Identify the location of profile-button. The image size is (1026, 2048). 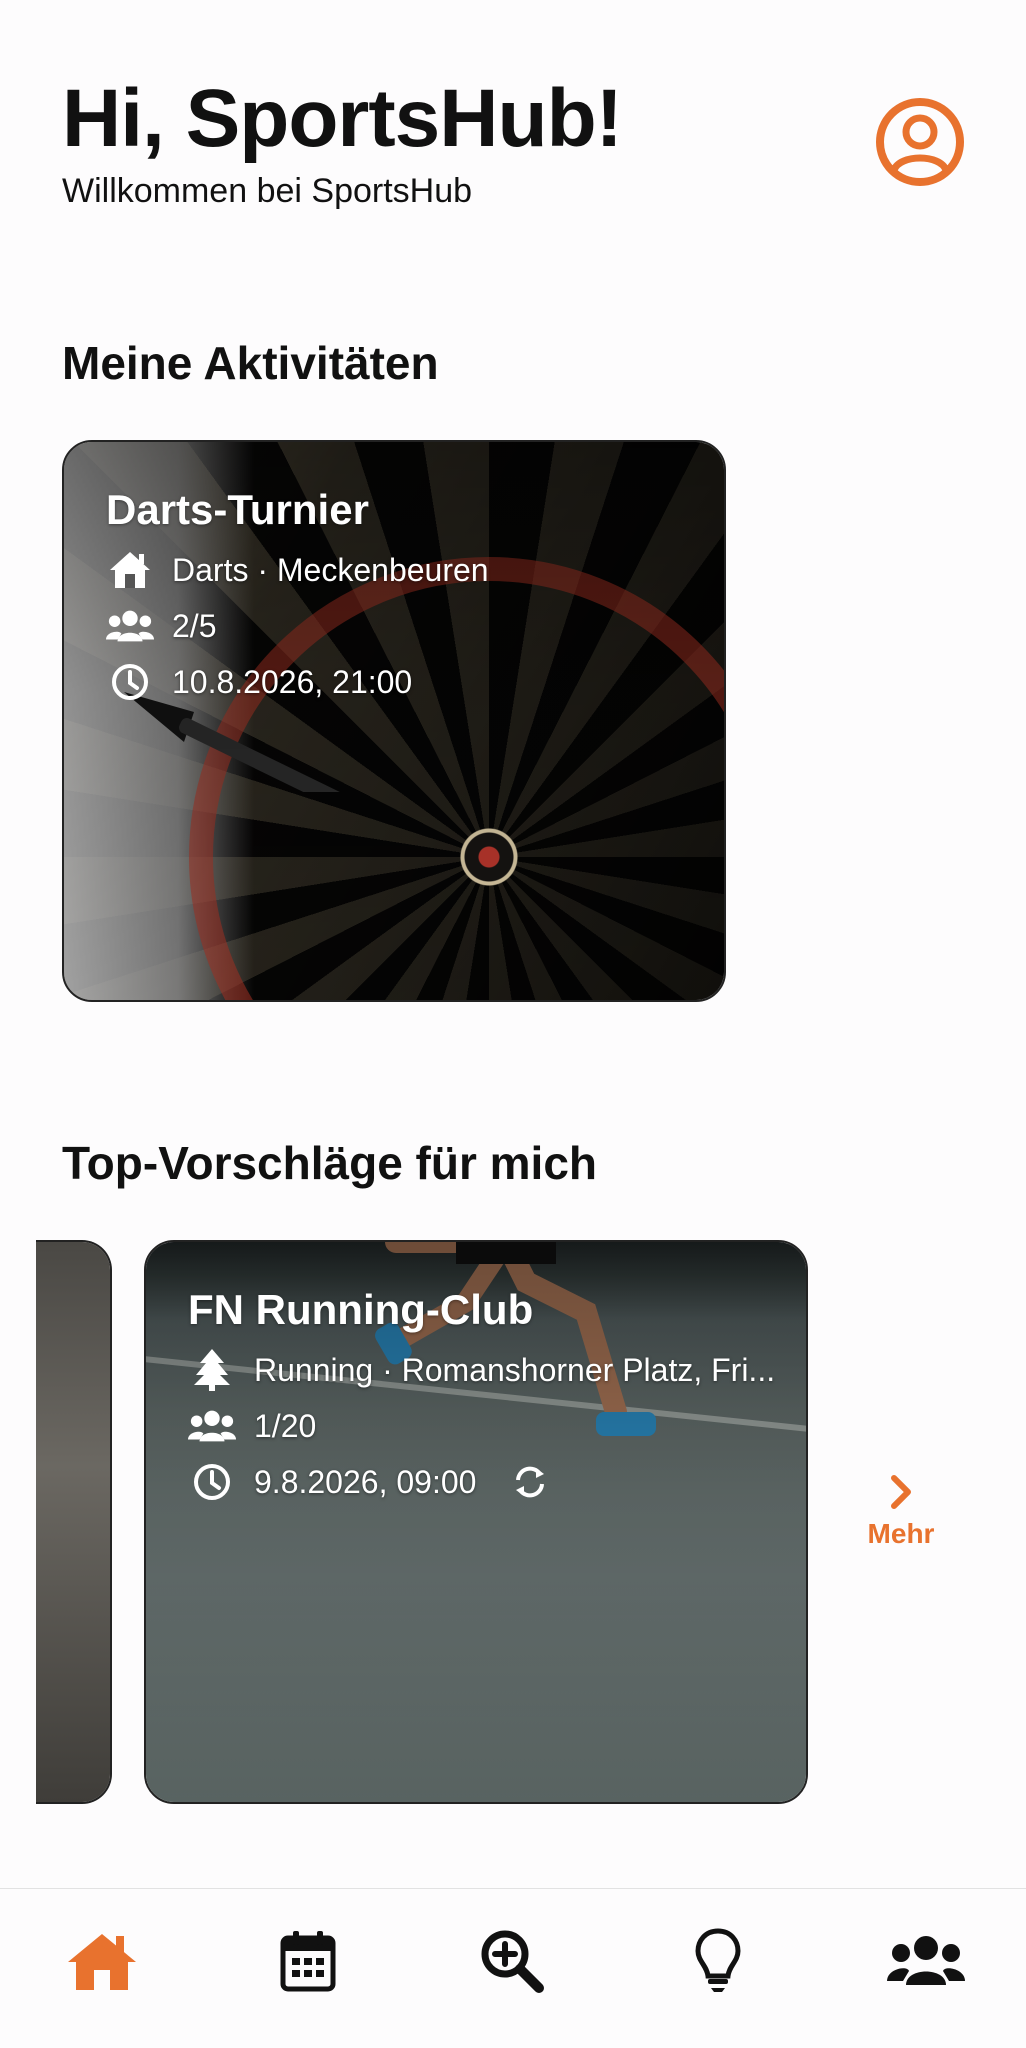
(920, 142).